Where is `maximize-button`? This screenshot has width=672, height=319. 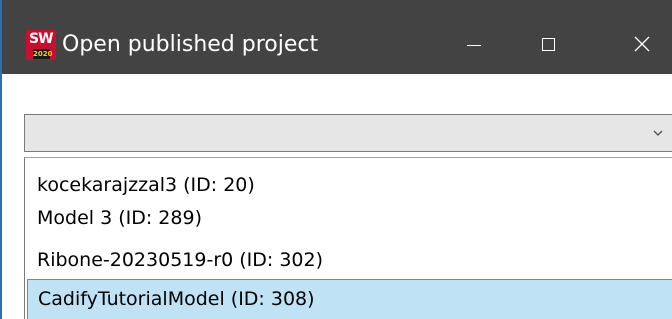 maximize-button is located at coordinates (548, 44).